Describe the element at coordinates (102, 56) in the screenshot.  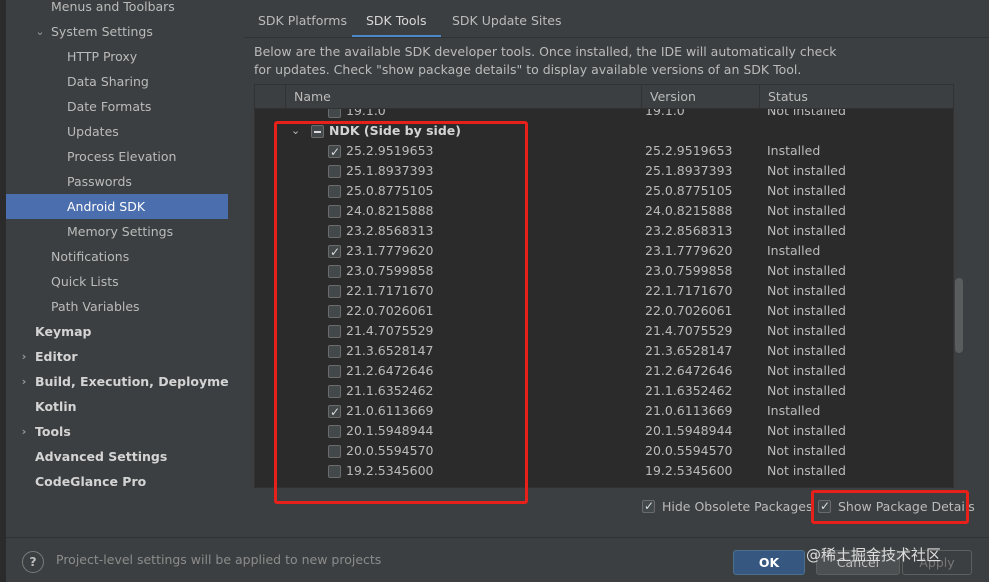
I see `sidebar-item-label: HTTP Proxy` at that location.